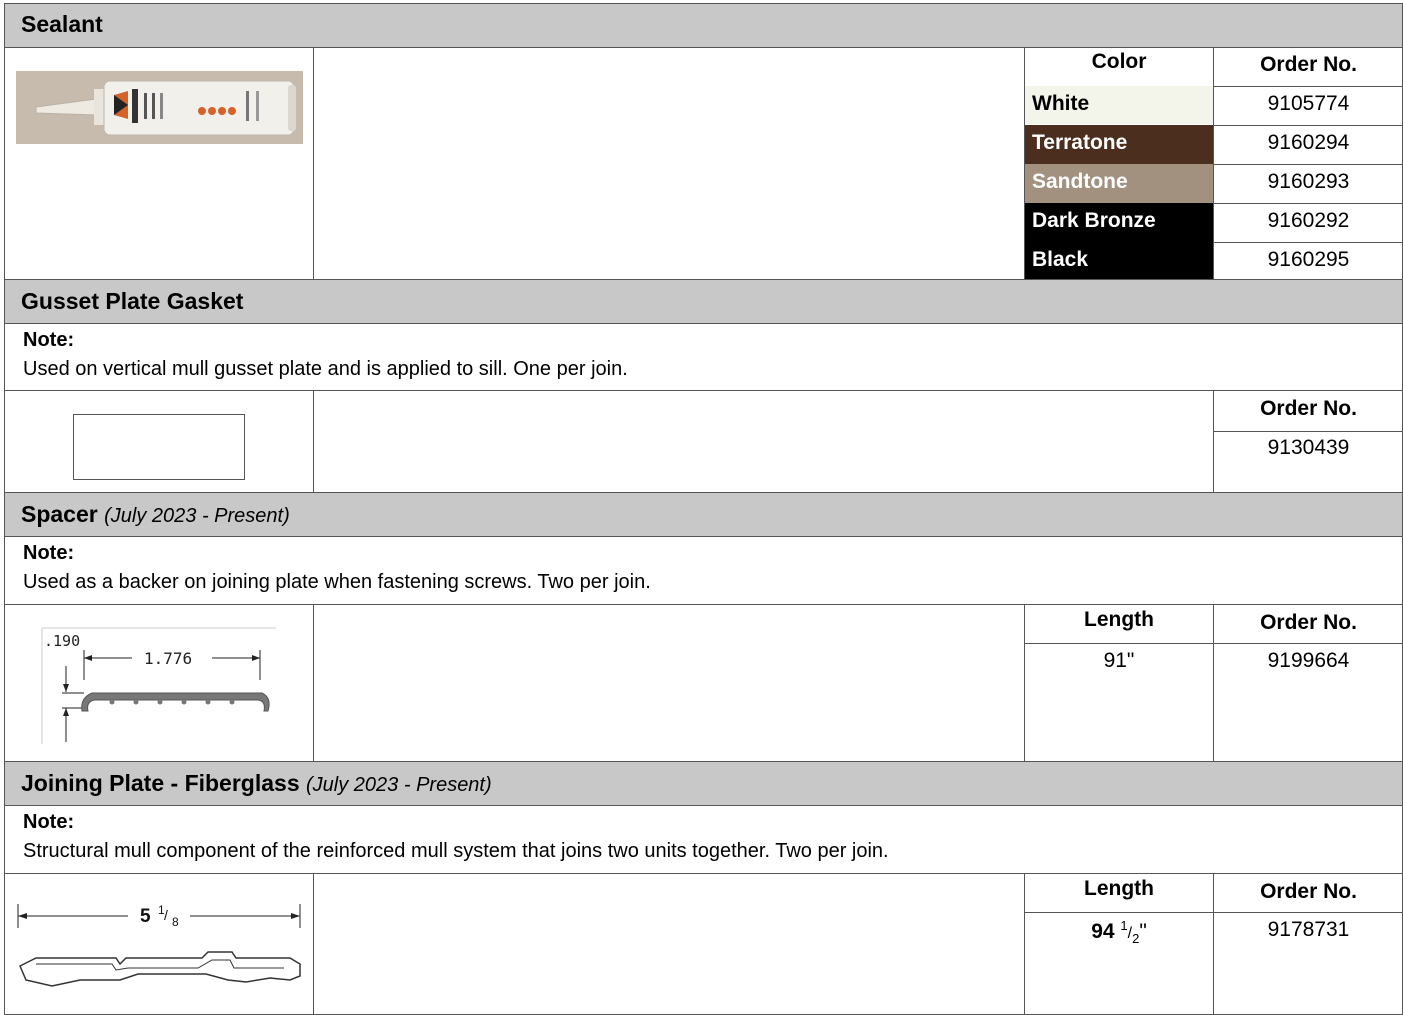  Describe the element at coordinates (59, 514) in the screenshot. I see `spacer-title: Spacer` at that location.